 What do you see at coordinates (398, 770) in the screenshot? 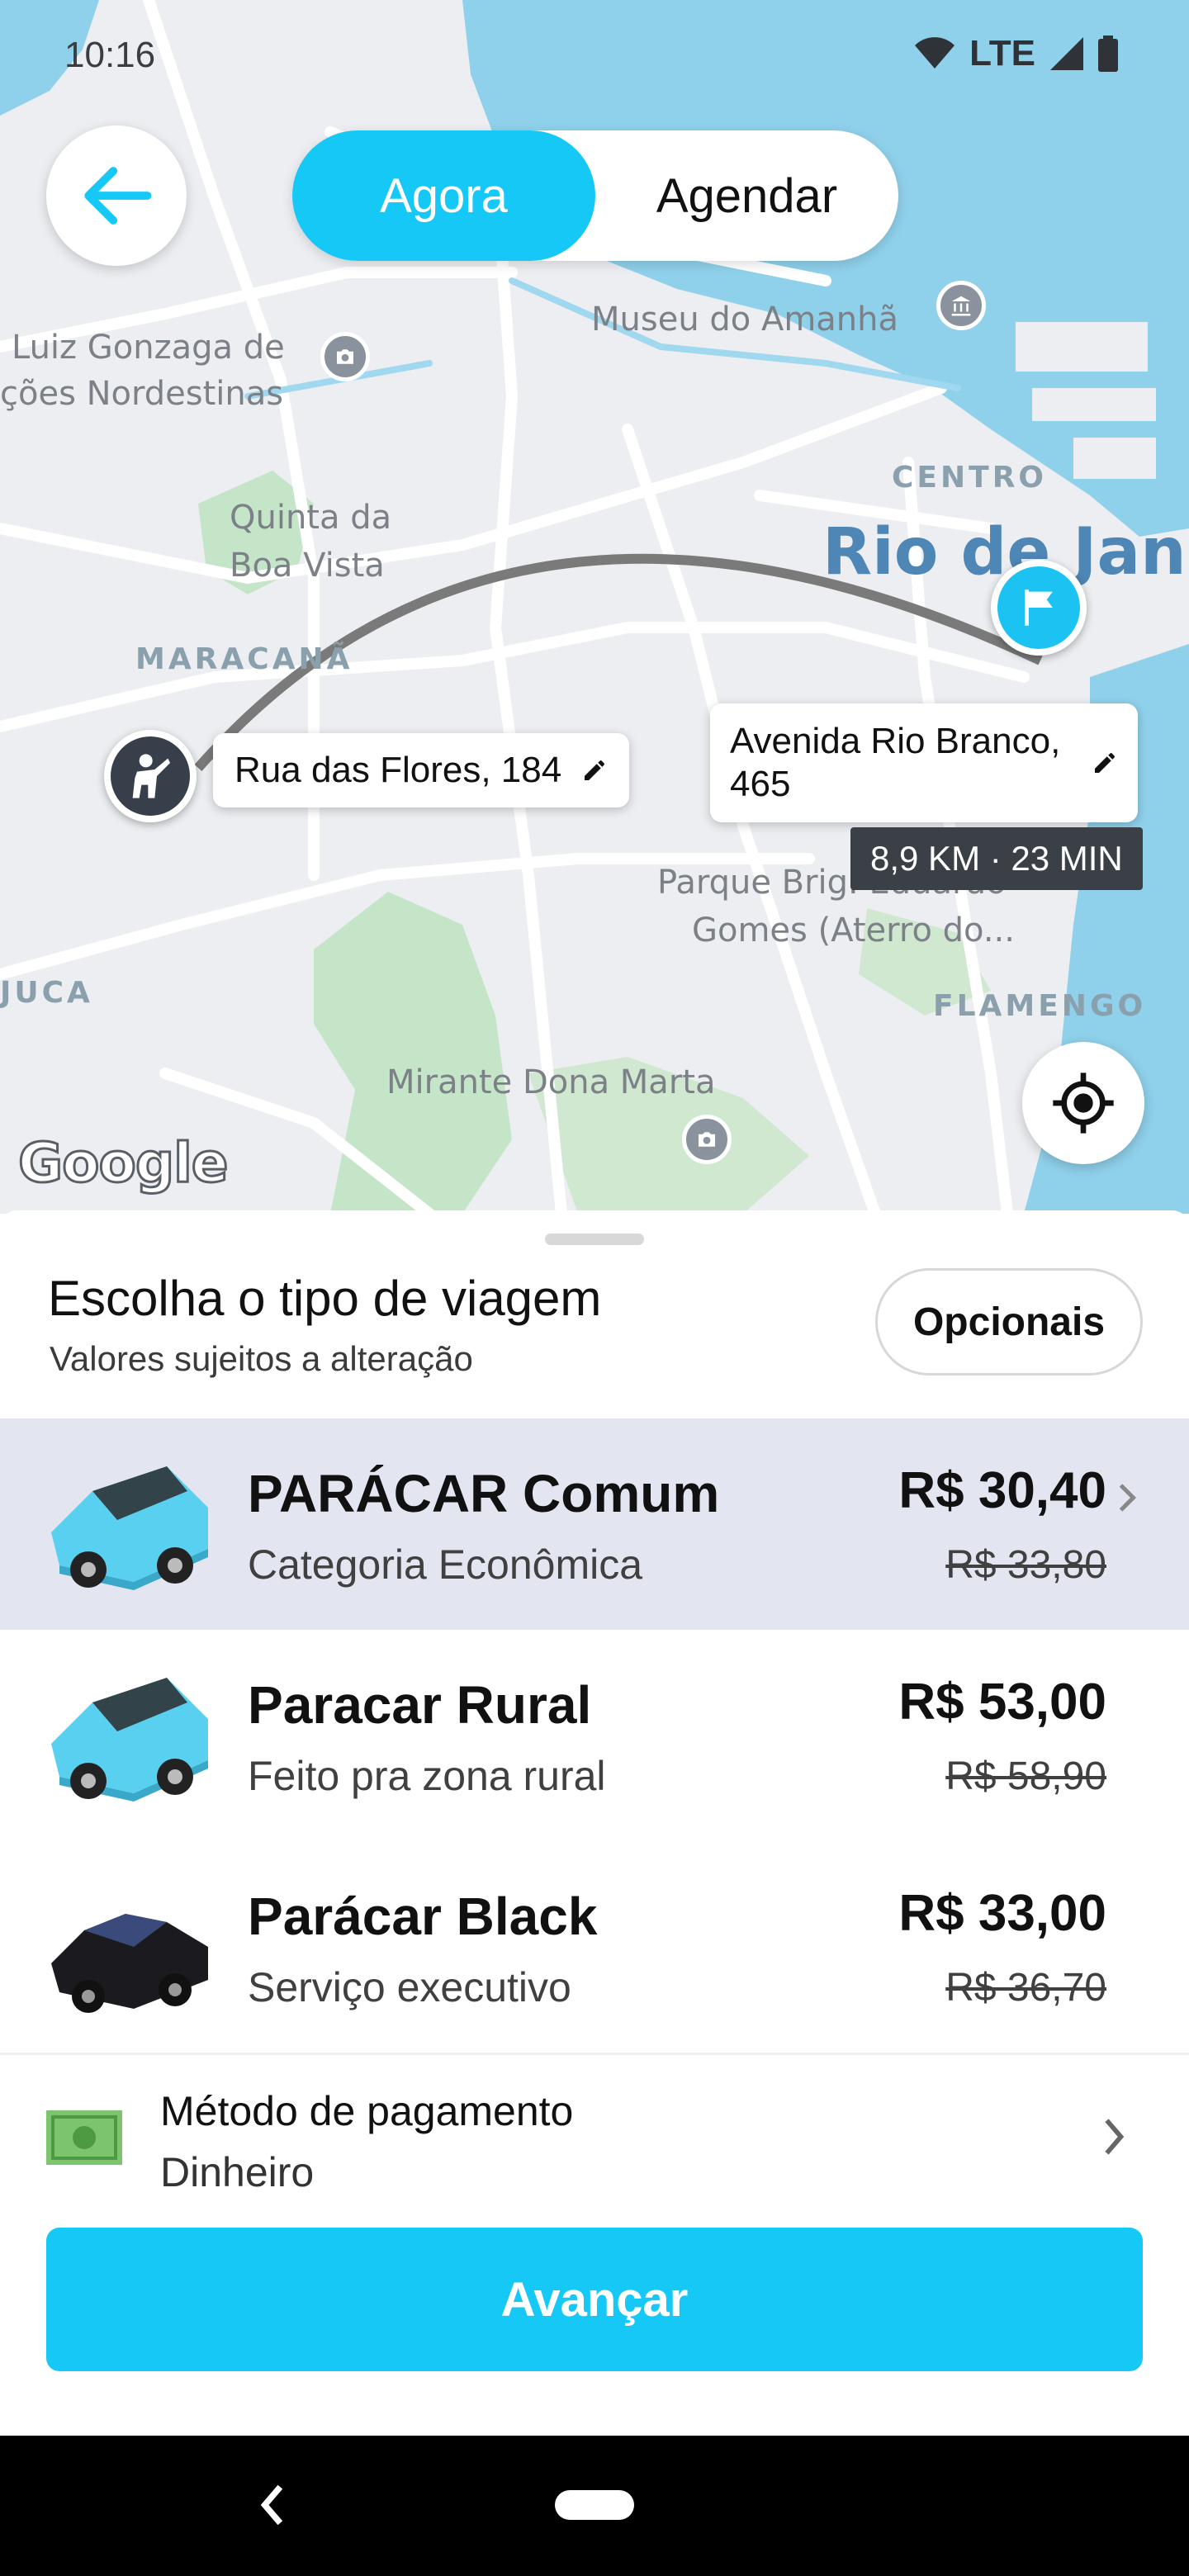
I see `origin-address: Rua das Flores, 184` at bounding box center [398, 770].